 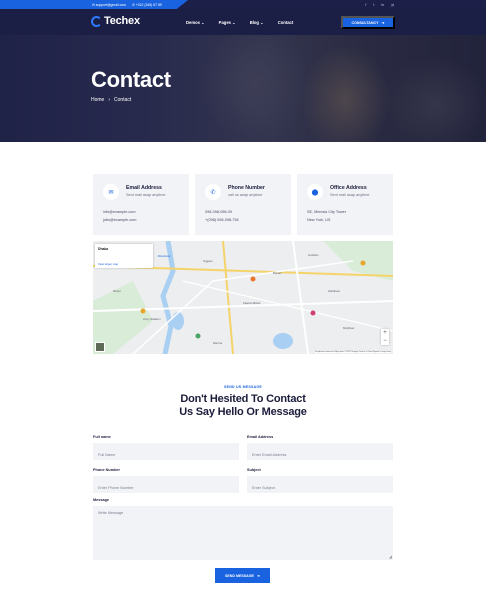 I want to click on full-name-field, so click(x=166, y=453).